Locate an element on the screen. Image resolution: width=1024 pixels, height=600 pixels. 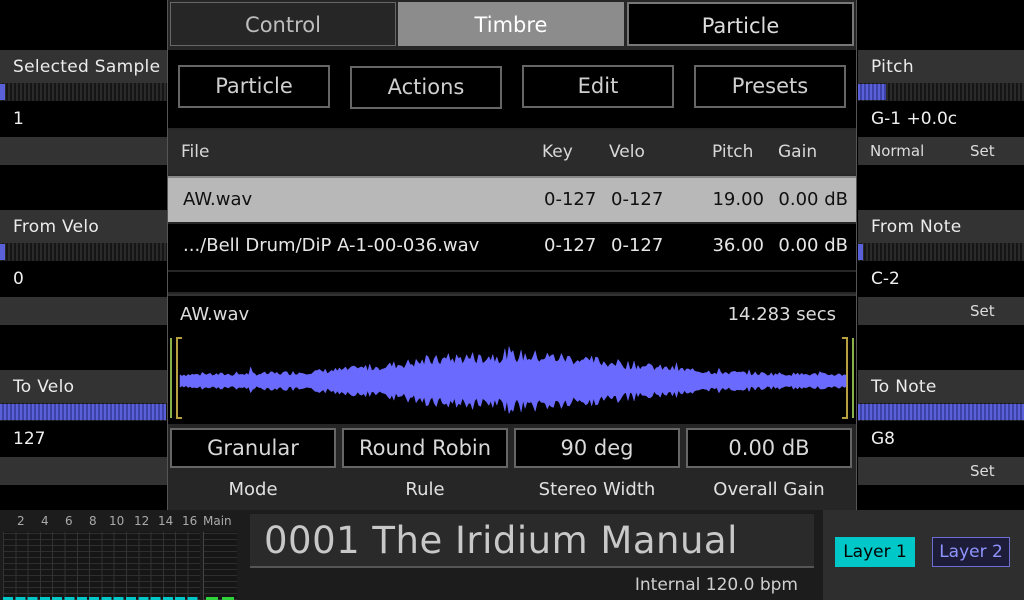
to-velo-slider is located at coordinates (83, 412).